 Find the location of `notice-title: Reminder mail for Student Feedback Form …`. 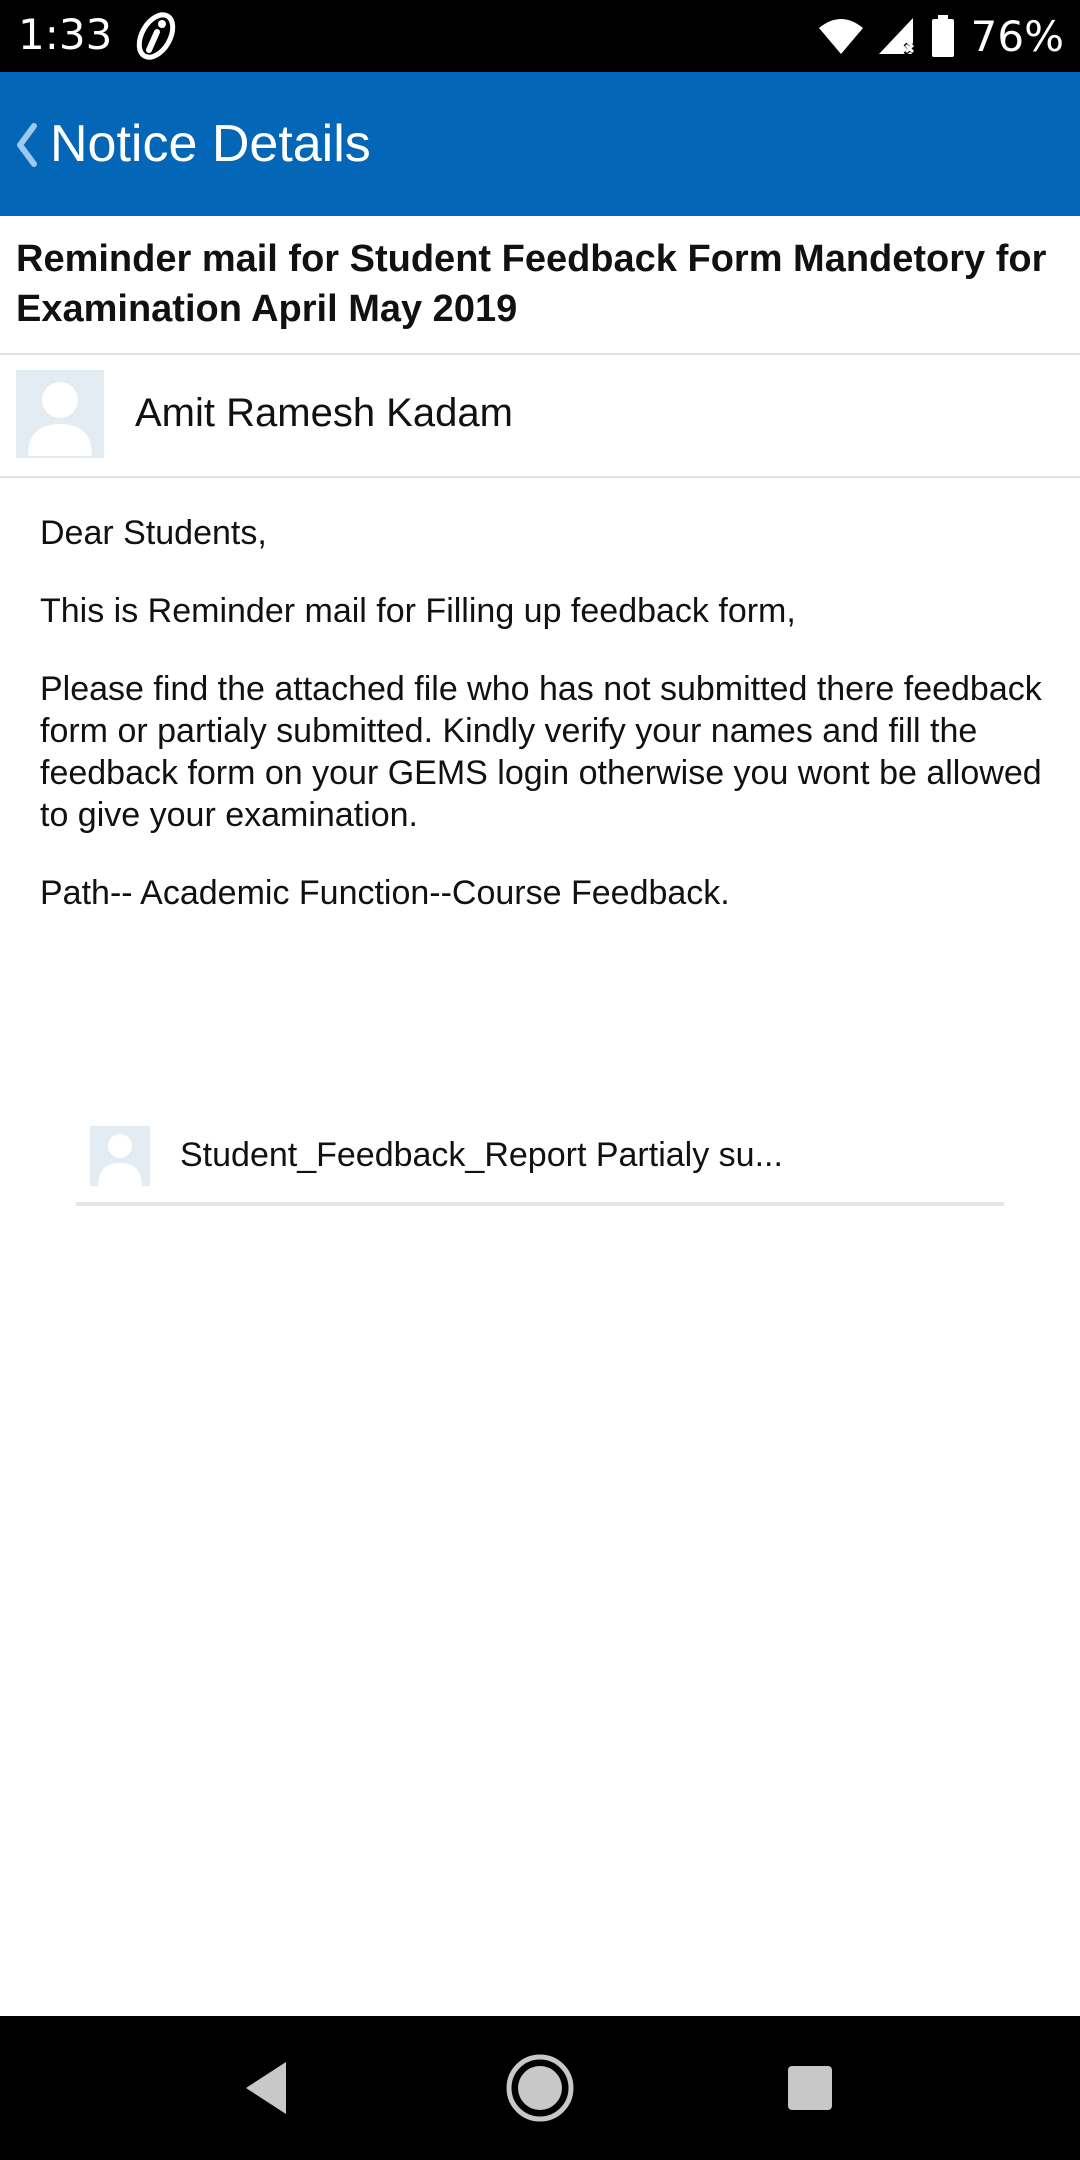

notice-title: Reminder mail for Student Feedback Form … is located at coordinates (531, 284).